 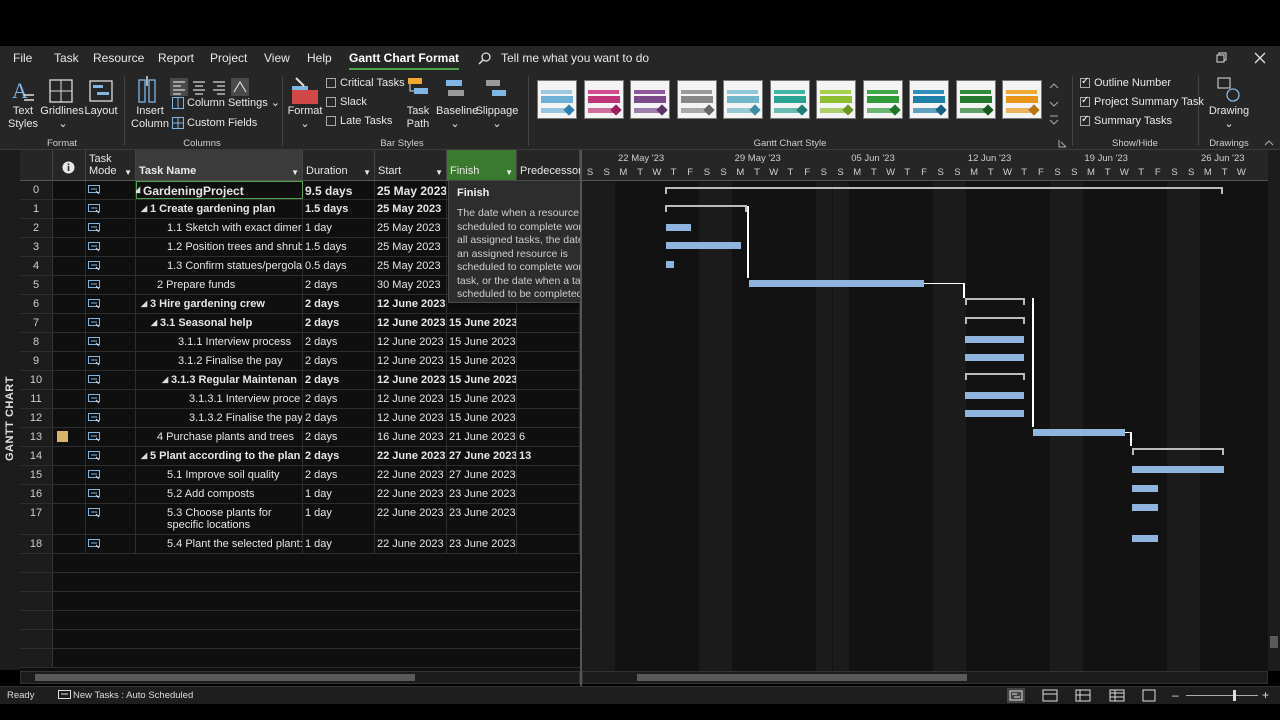 I want to click on task-name: 5 Plant according to the plan, so click(x=225, y=456).